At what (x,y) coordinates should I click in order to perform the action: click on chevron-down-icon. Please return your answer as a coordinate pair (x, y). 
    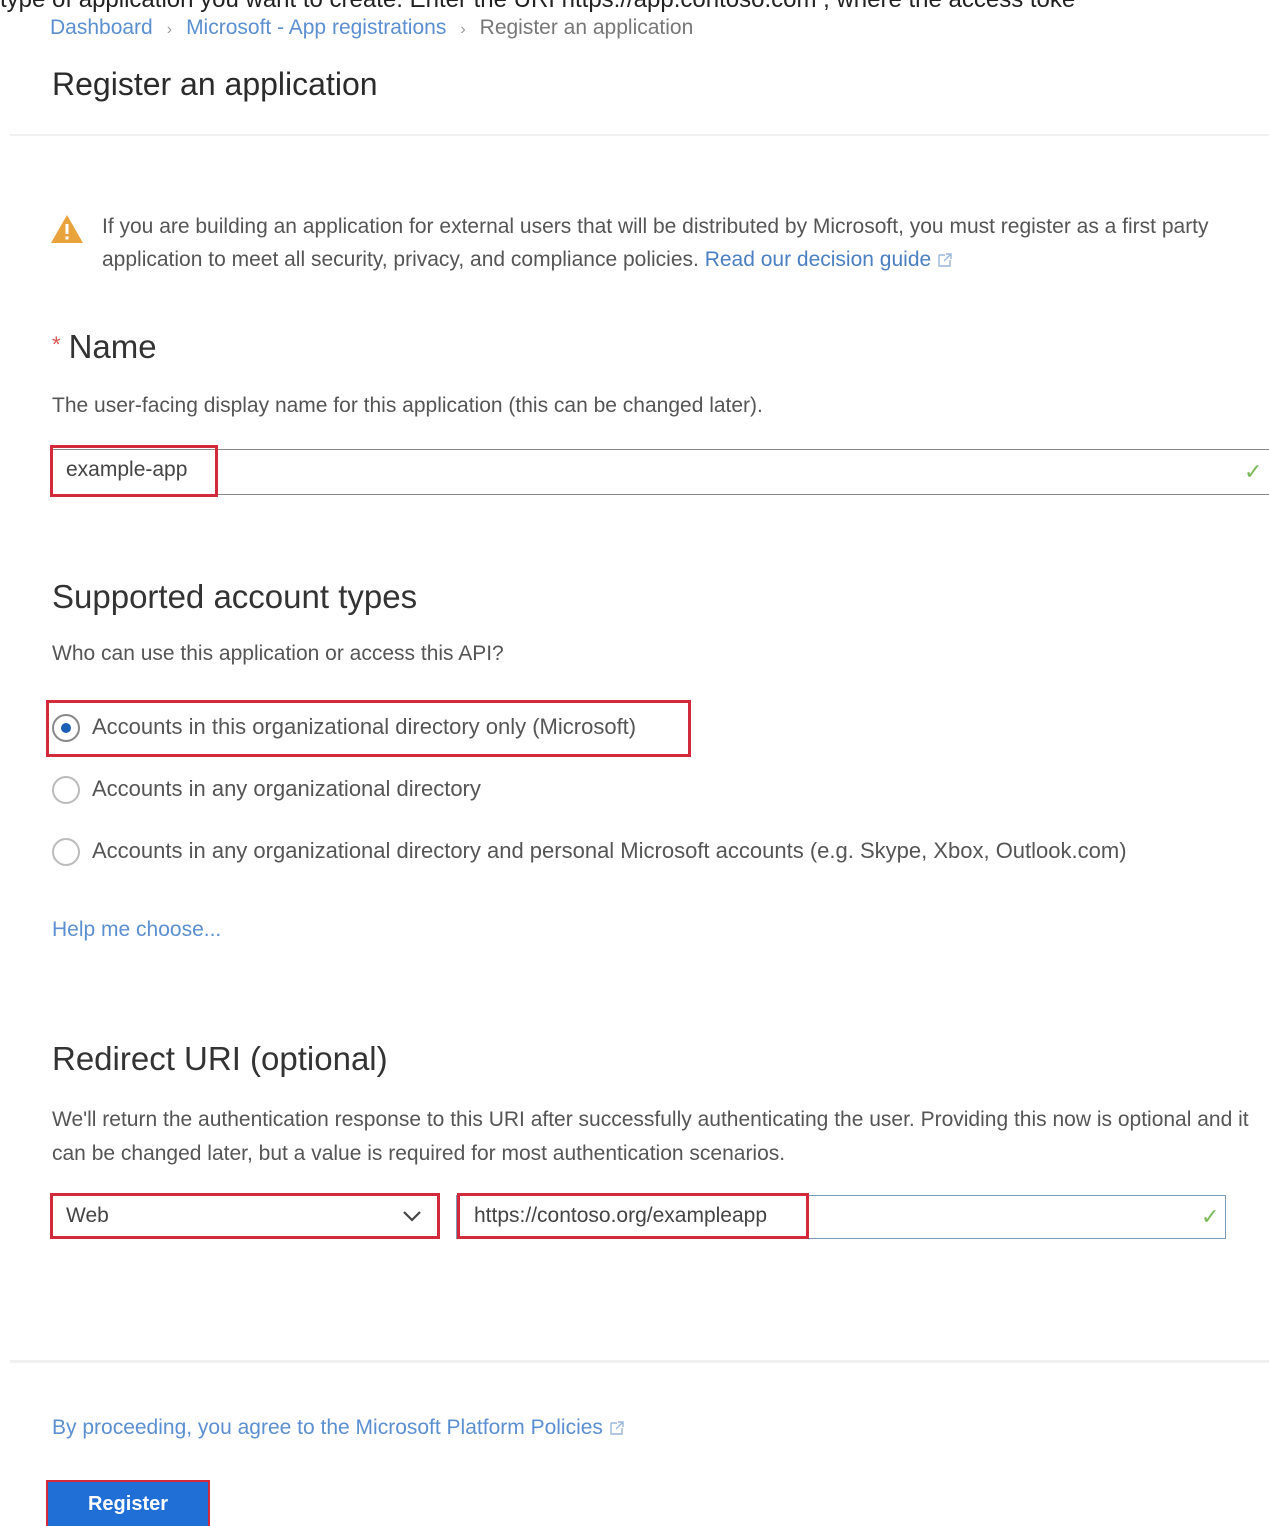
    Looking at the image, I should click on (412, 1216).